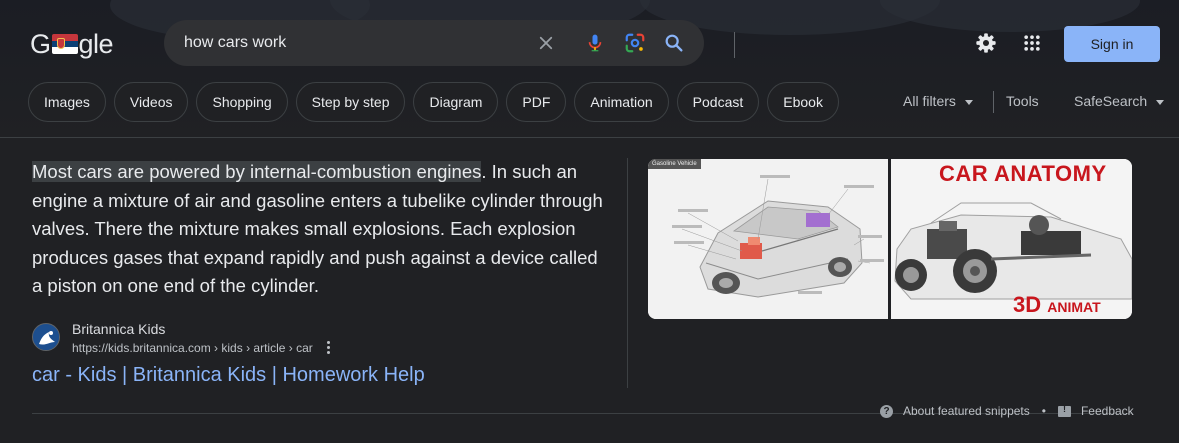 The width and height of the screenshot is (1179, 443). What do you see at coordinates (635, 43) in the screenshot?
I see `lens-icon` at bounding box center [635, 43].